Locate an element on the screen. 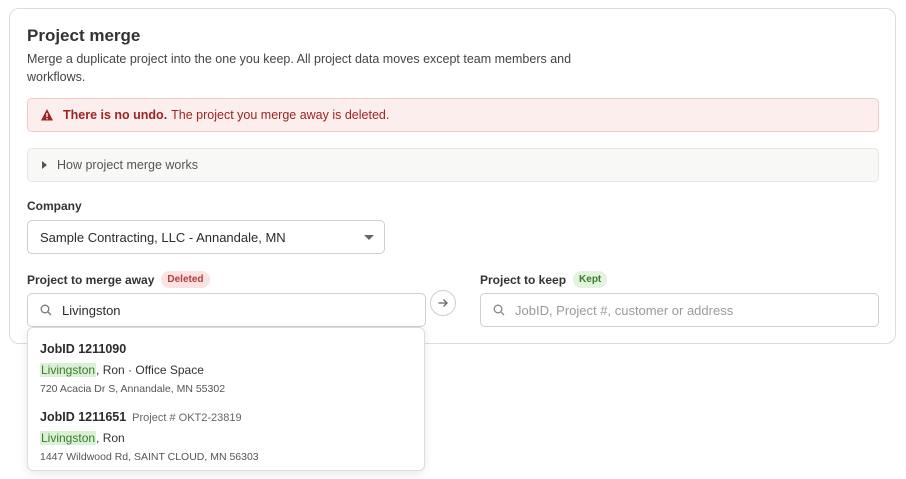  page-title: Project merge is located at coordinates (84, 35).